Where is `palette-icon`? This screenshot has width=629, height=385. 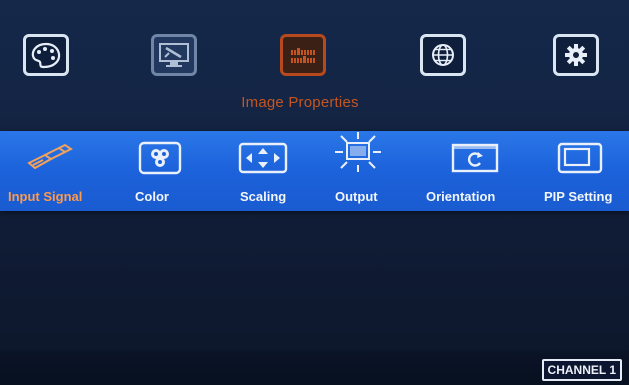
palette-icon is located at coordinates (46, 55).